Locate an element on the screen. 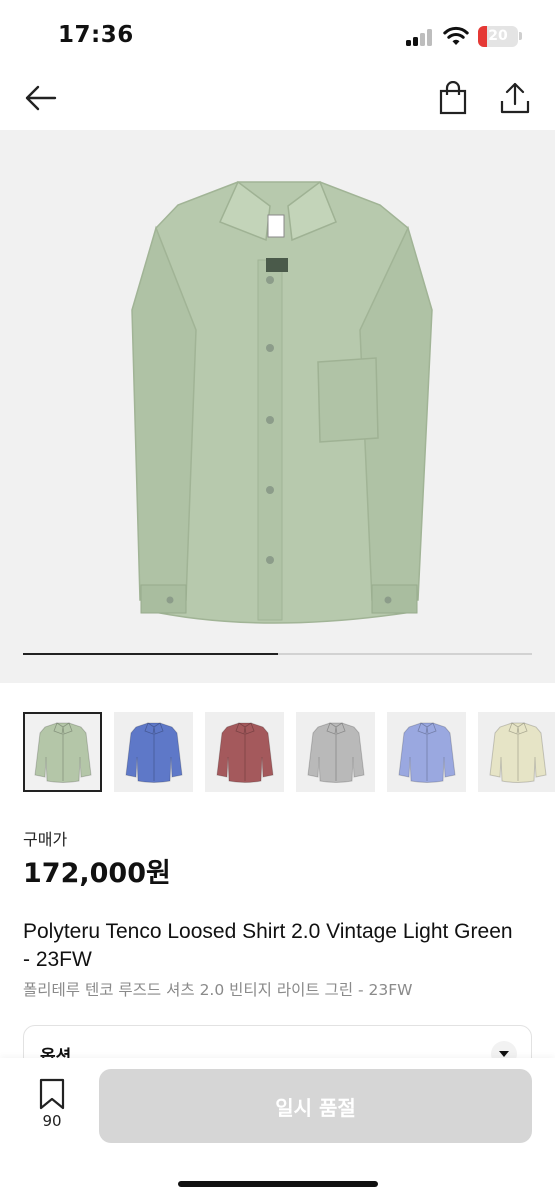 The width and height of the screenshot is (555, 1200). product-title-ko: 폴리테루 텐코 루즈드 셔츠 2.0 빈티지 라이트 그린 - 23FW is located at coordinates (218, 990).